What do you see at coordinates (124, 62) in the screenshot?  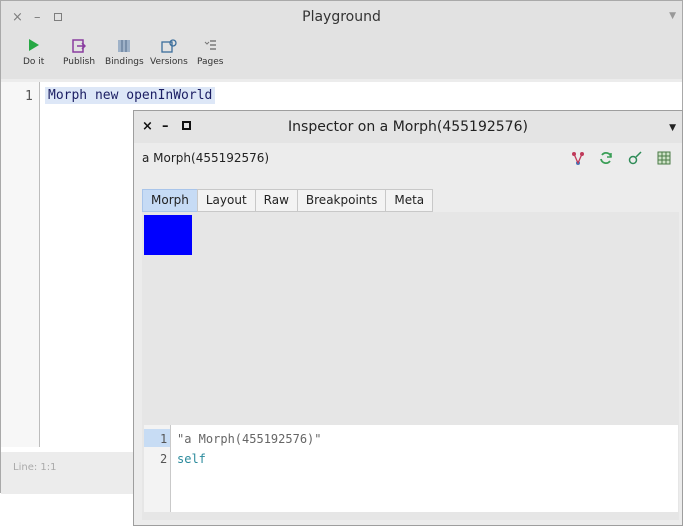 I see `bindings-label: Bindings` at bounding box center [124, 62].